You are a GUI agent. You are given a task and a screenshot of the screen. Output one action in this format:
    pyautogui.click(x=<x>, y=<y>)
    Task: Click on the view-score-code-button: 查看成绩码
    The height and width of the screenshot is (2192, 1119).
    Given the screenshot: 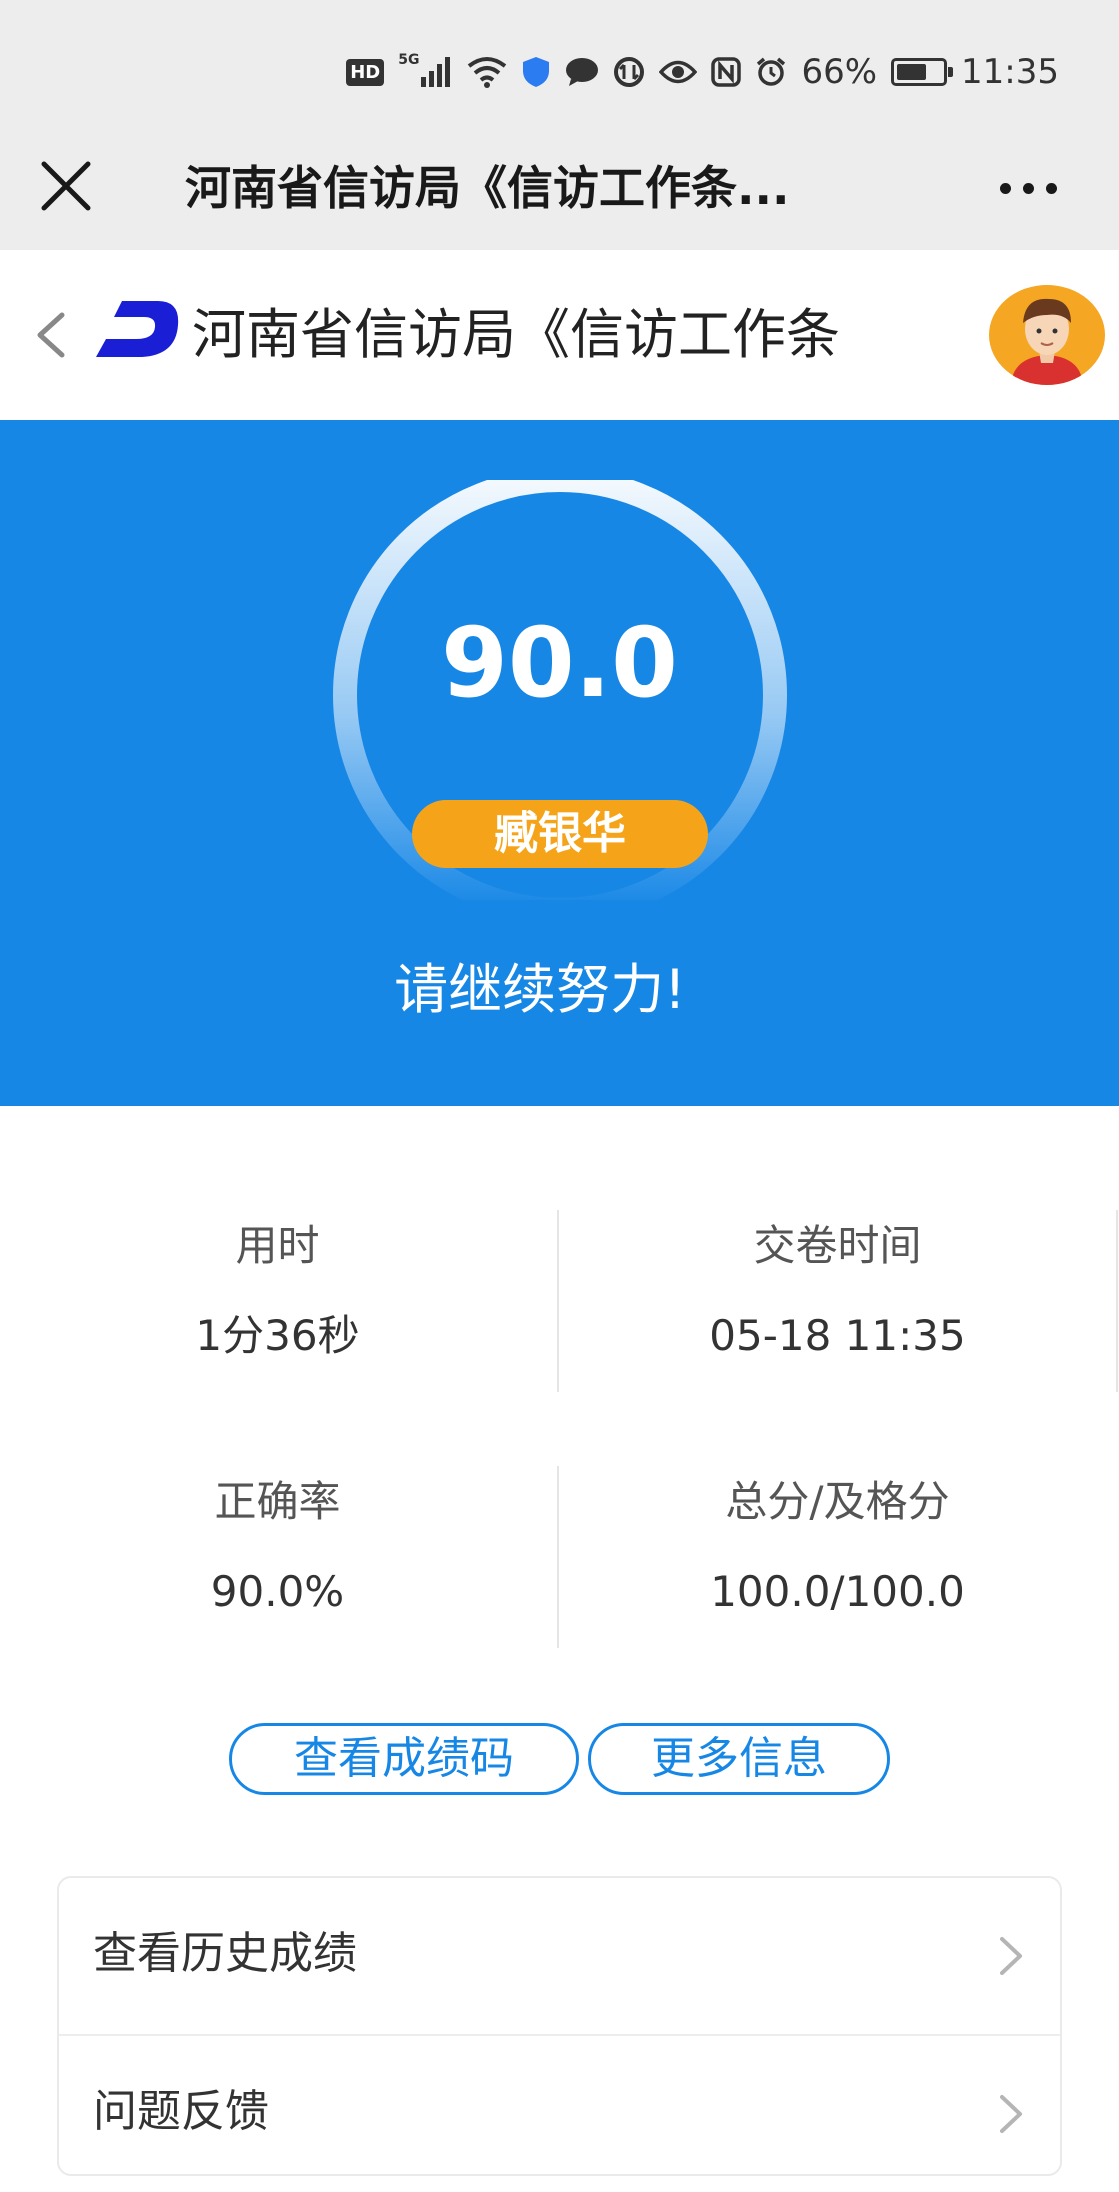 What is the action you would take?
    pyautogui.click(x=404, y=1759)
    